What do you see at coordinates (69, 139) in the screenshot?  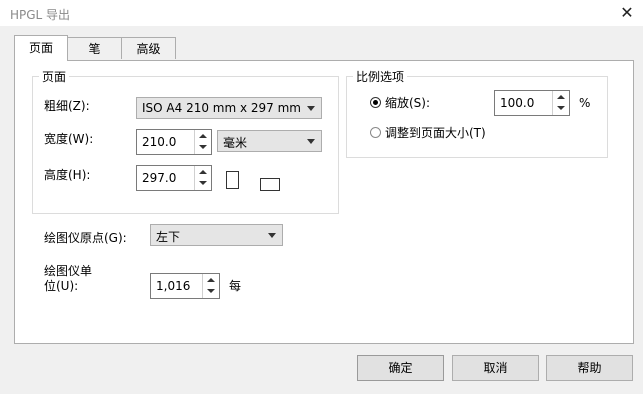 I see `width-label: 宽度(W):` at bounding box center [69, 139].